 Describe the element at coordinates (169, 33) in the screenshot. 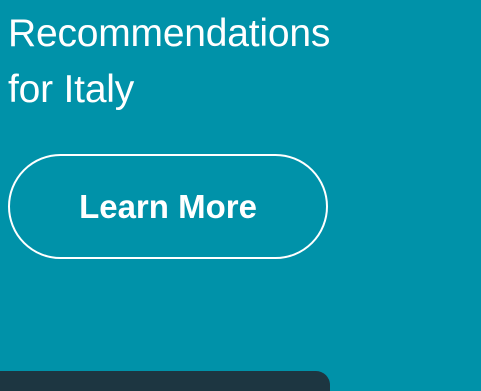

I see `hero-title-line-1: Recommendations` at that location.